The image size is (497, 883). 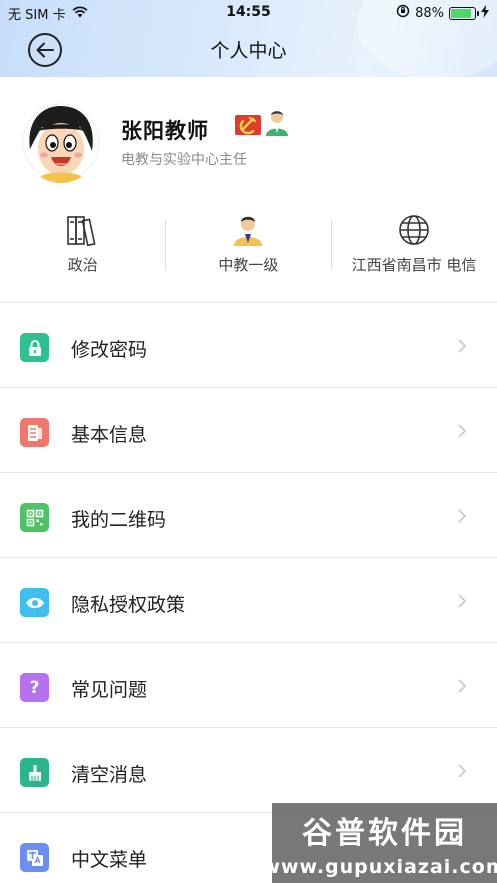 I want to click on menu-item-label: 我的二维码, so click(x=119, y=520).